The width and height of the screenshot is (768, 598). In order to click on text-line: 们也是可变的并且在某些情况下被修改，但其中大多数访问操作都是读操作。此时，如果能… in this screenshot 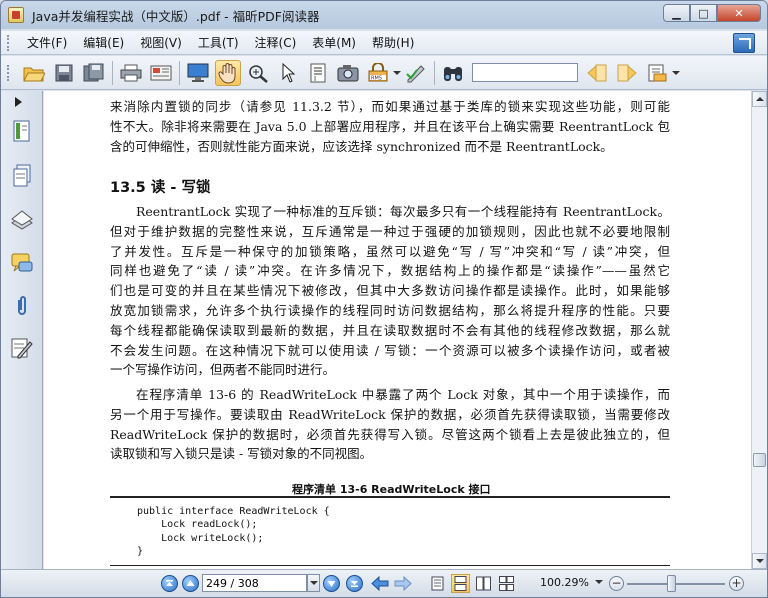, I will do `click(390, 291)`.